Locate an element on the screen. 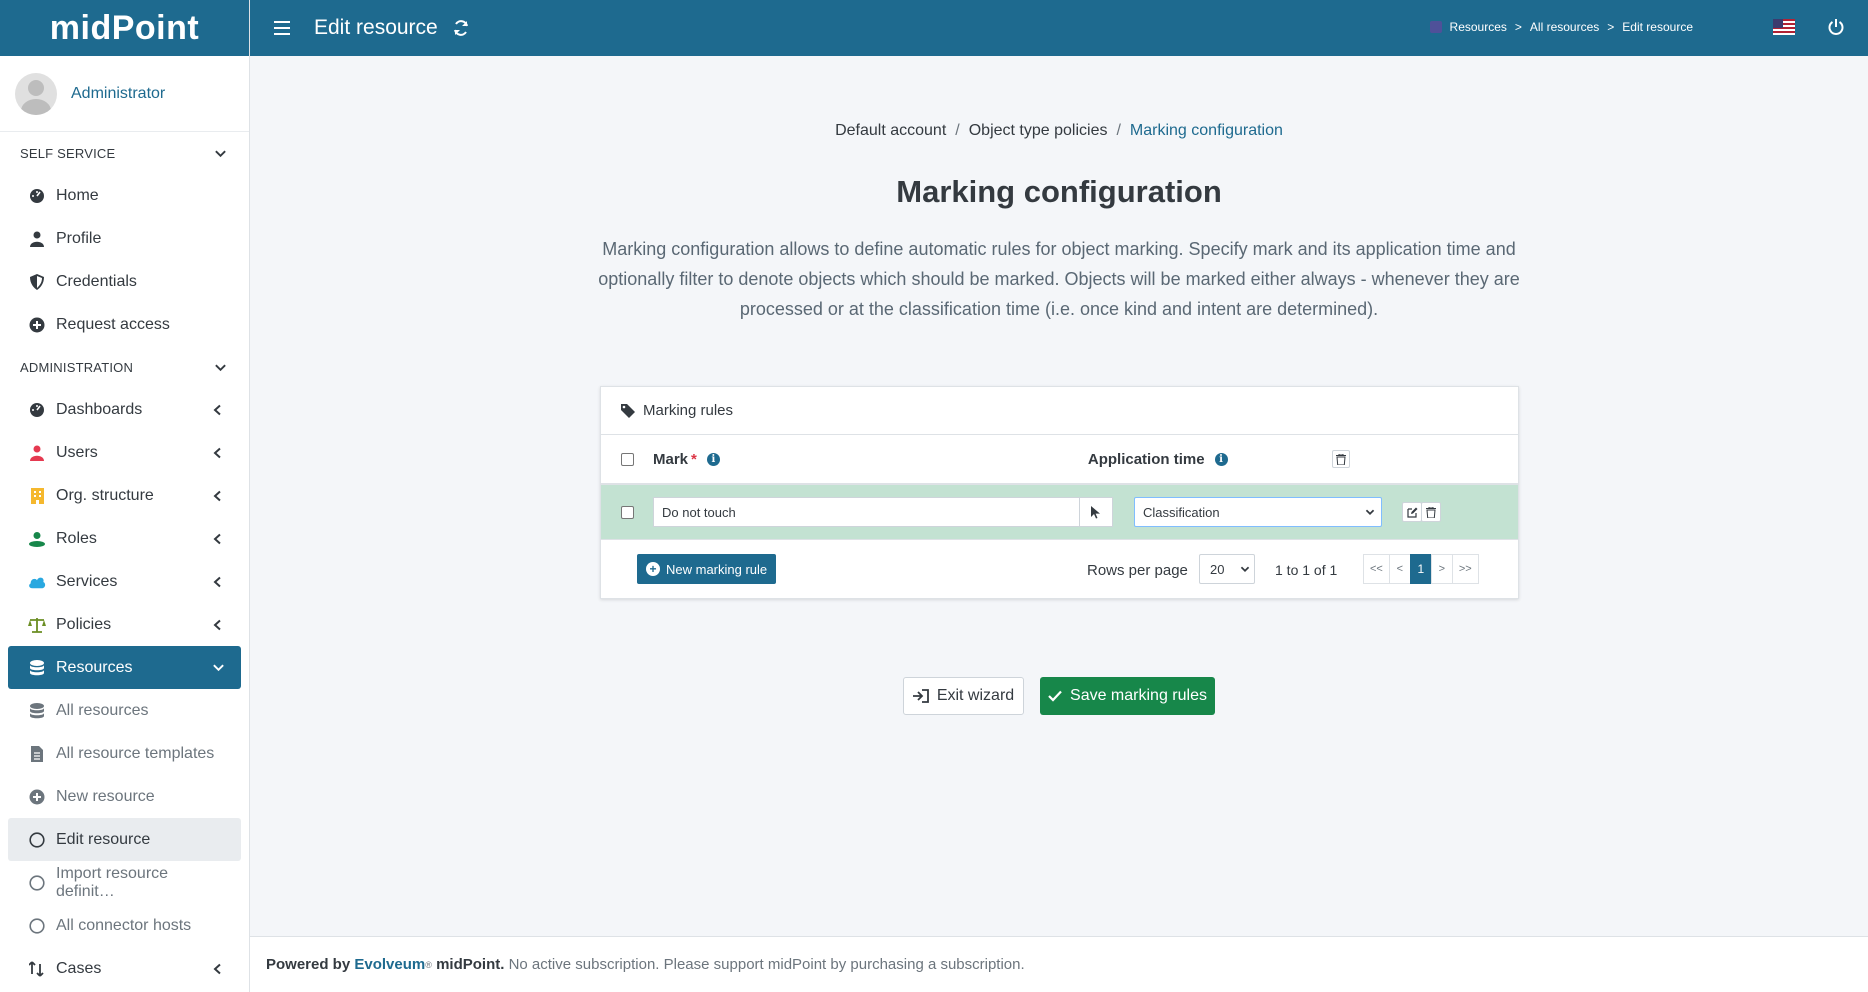 This screenshot has width=1868, height=992. delete-row-button is located at coordinates (1431, 512).